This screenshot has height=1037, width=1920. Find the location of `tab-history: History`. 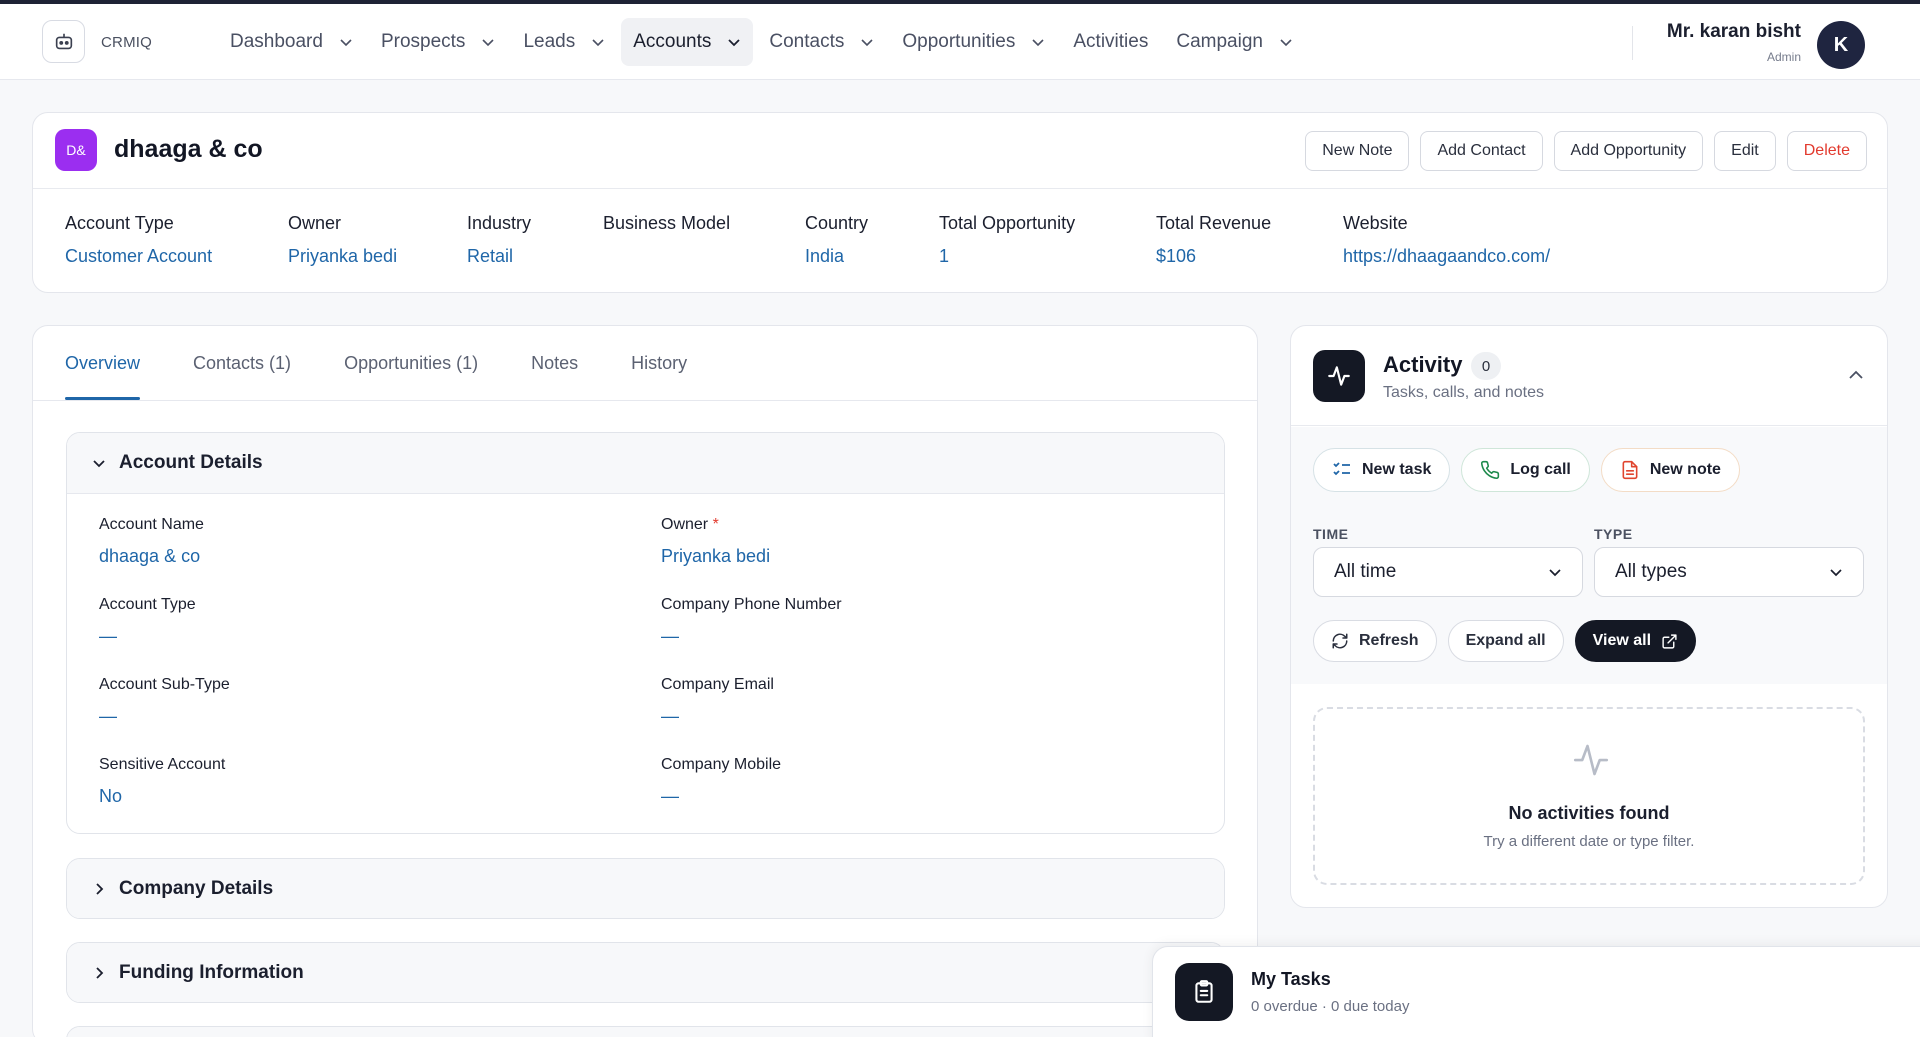

tab-history: History is located at coordinates (659, 363).